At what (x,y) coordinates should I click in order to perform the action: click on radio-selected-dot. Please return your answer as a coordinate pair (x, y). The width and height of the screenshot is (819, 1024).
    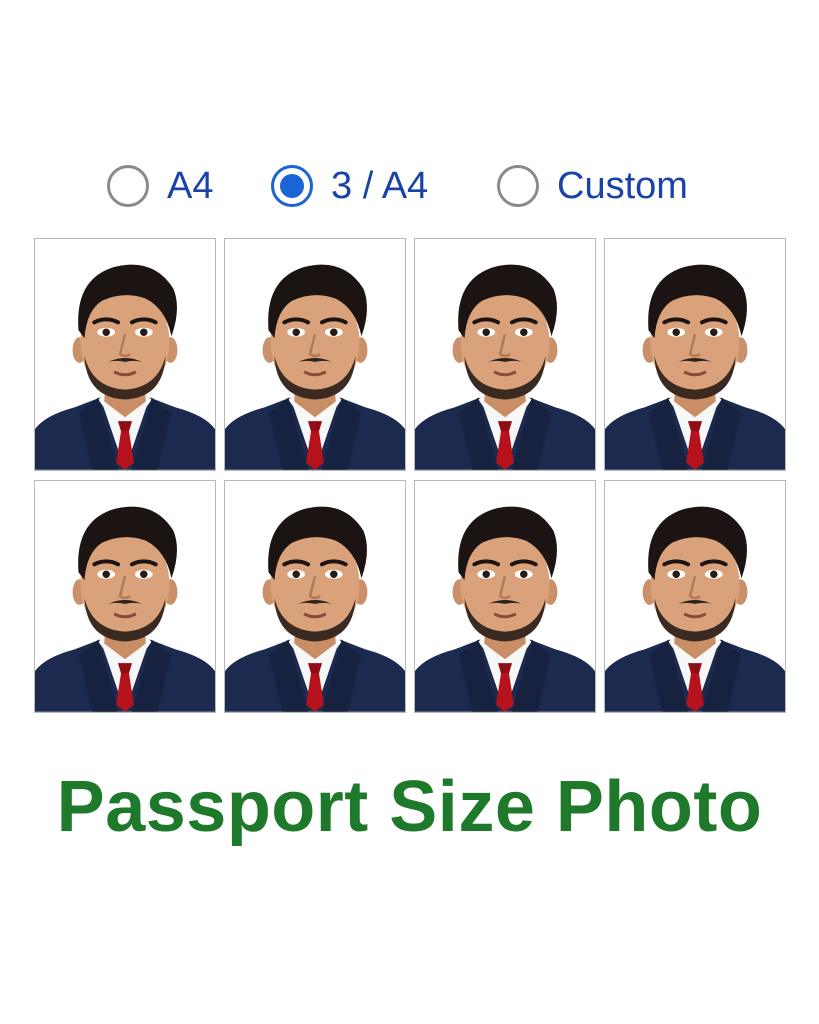
    Looking at the image, I should click on (292, 186).